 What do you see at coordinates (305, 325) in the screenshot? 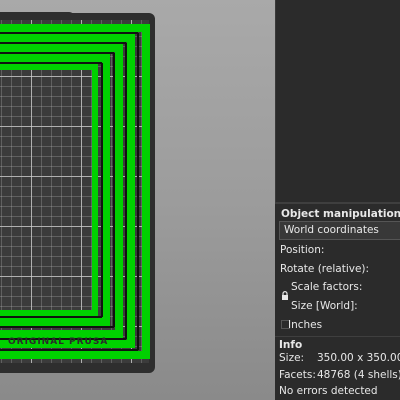
I see `inches-label: Inches` at bounding box center [305, 325].